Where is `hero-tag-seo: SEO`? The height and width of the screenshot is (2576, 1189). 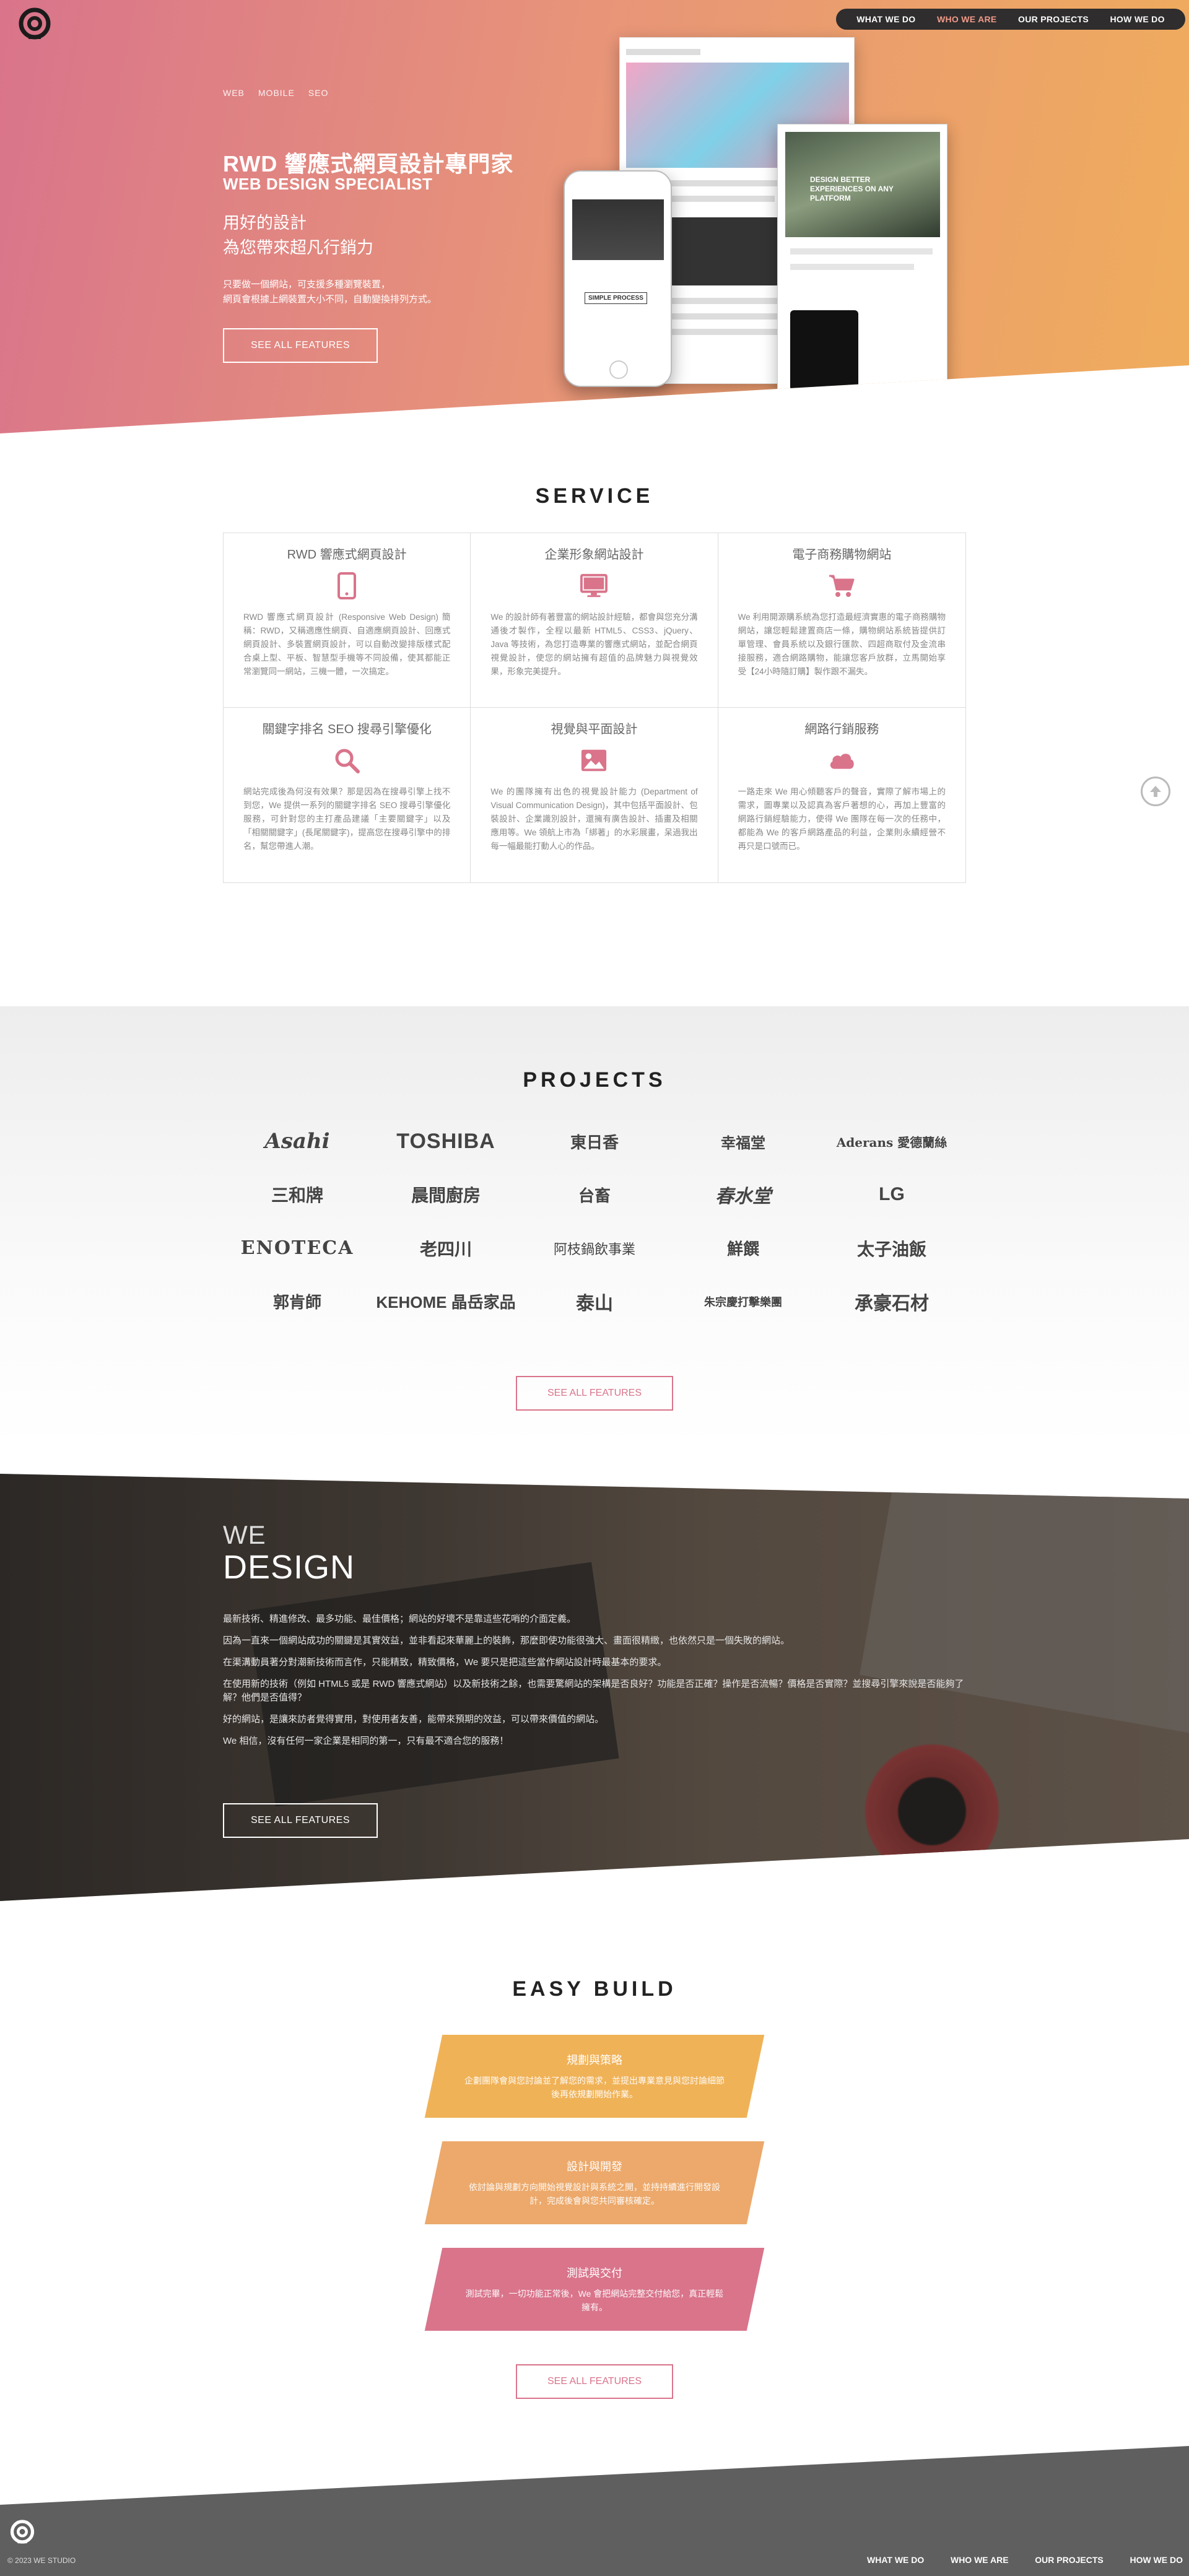 hero-tag-seo: SEO is located at coordinates (318, 93).